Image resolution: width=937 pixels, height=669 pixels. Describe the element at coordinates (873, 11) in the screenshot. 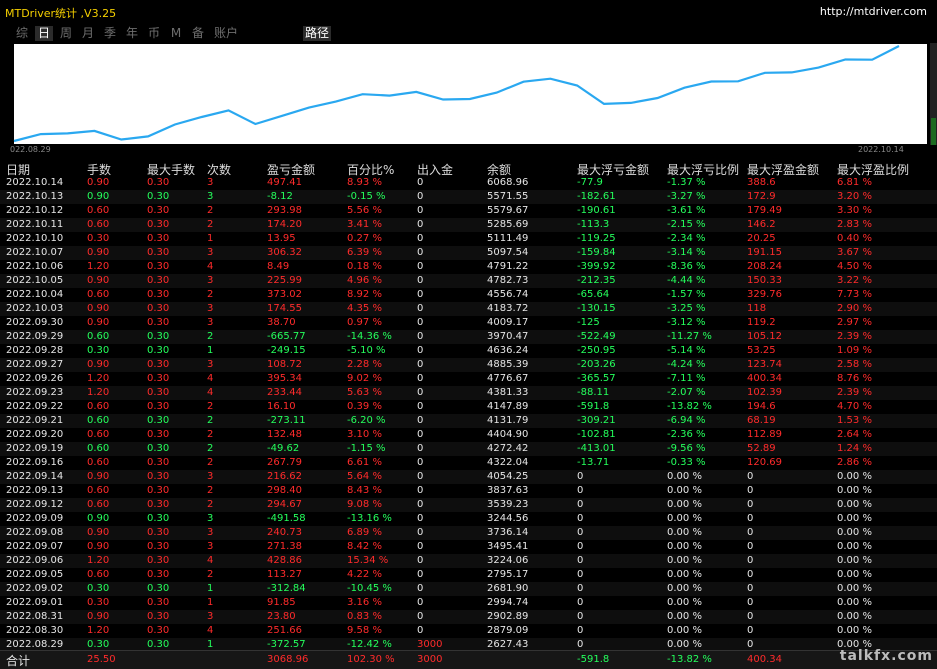

I see `website-link: http://mtdriver.com` at that location.